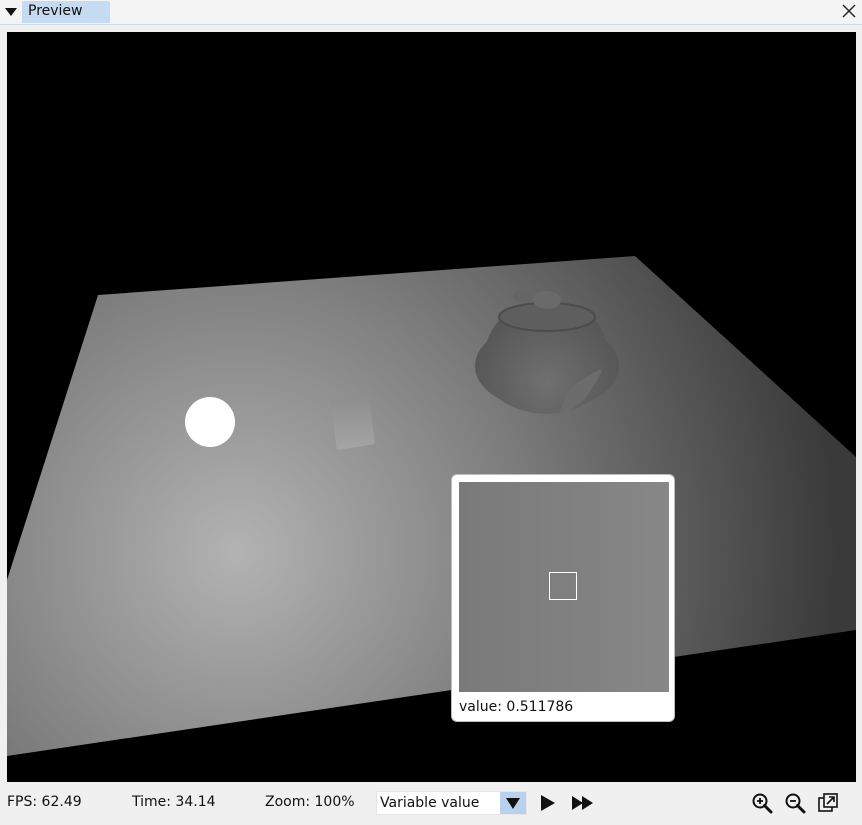 This screenshot has width=862, height=825. I want to click on pixel-inspector-popup: value: 0.511786, so click(563, 598).